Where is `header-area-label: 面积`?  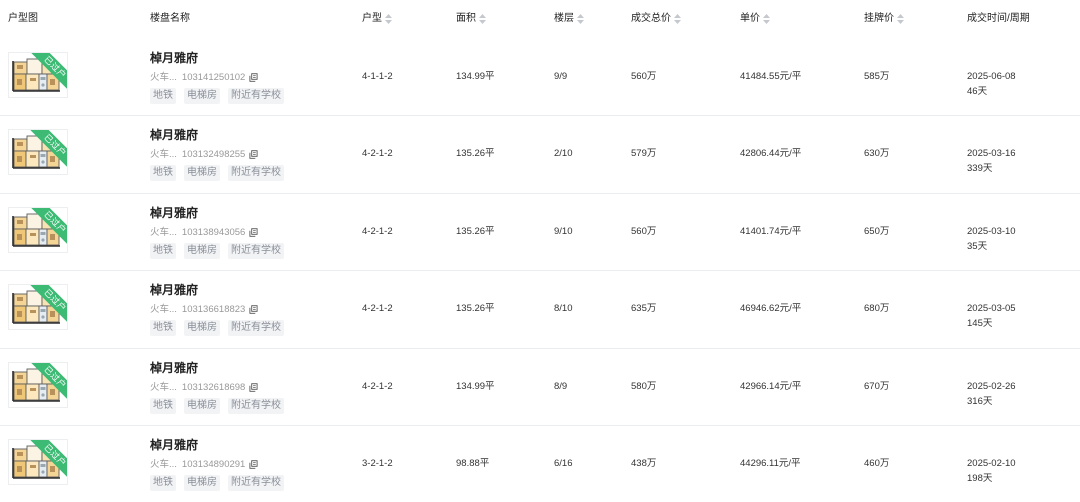
header-area-label: 面积 is located at coordinates (466, 18).